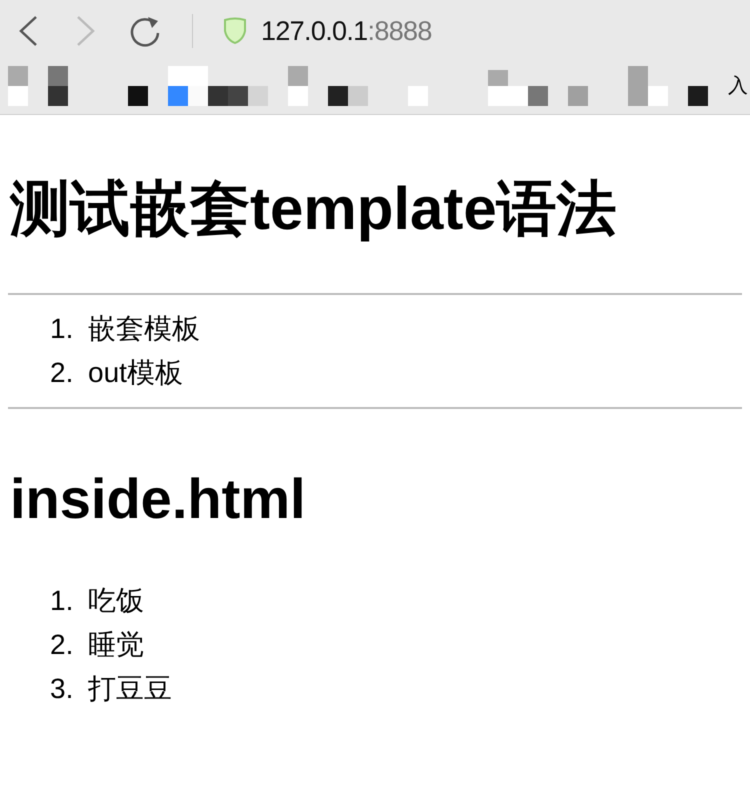 This screenshot has height=808, width=750. What do you see at coordinates (314, 31) in the screenshot?
I see `address-host: 127.0.0.1` at bounding box center [314, 31].